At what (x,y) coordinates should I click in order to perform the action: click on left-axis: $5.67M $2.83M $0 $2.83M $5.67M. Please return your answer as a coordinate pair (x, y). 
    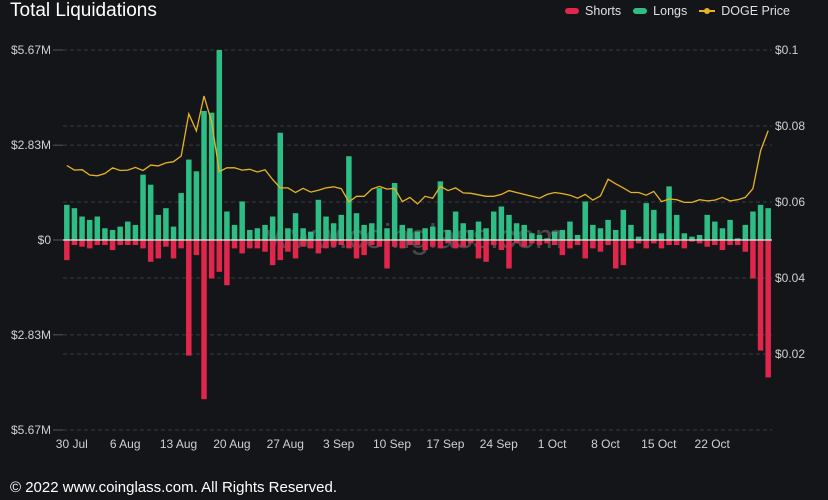
    Looking at the image, I should click on (37, 240).